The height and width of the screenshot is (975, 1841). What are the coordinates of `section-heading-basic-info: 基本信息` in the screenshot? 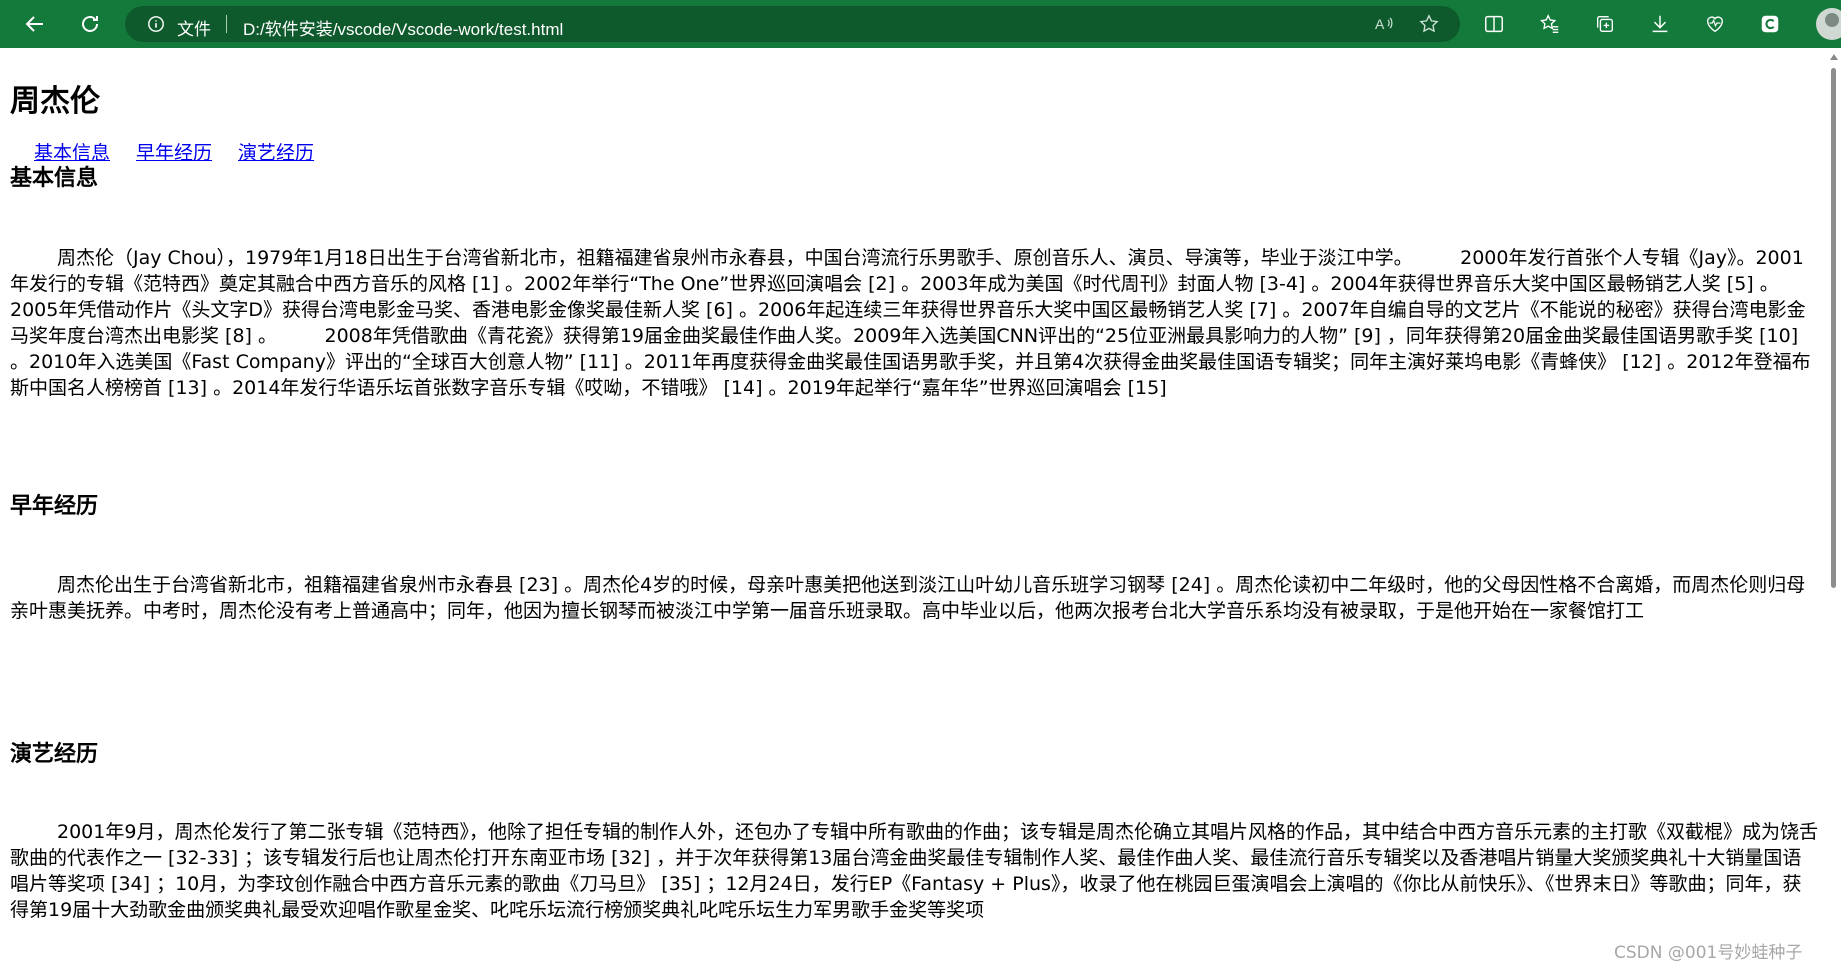 It's located at (54, 178).